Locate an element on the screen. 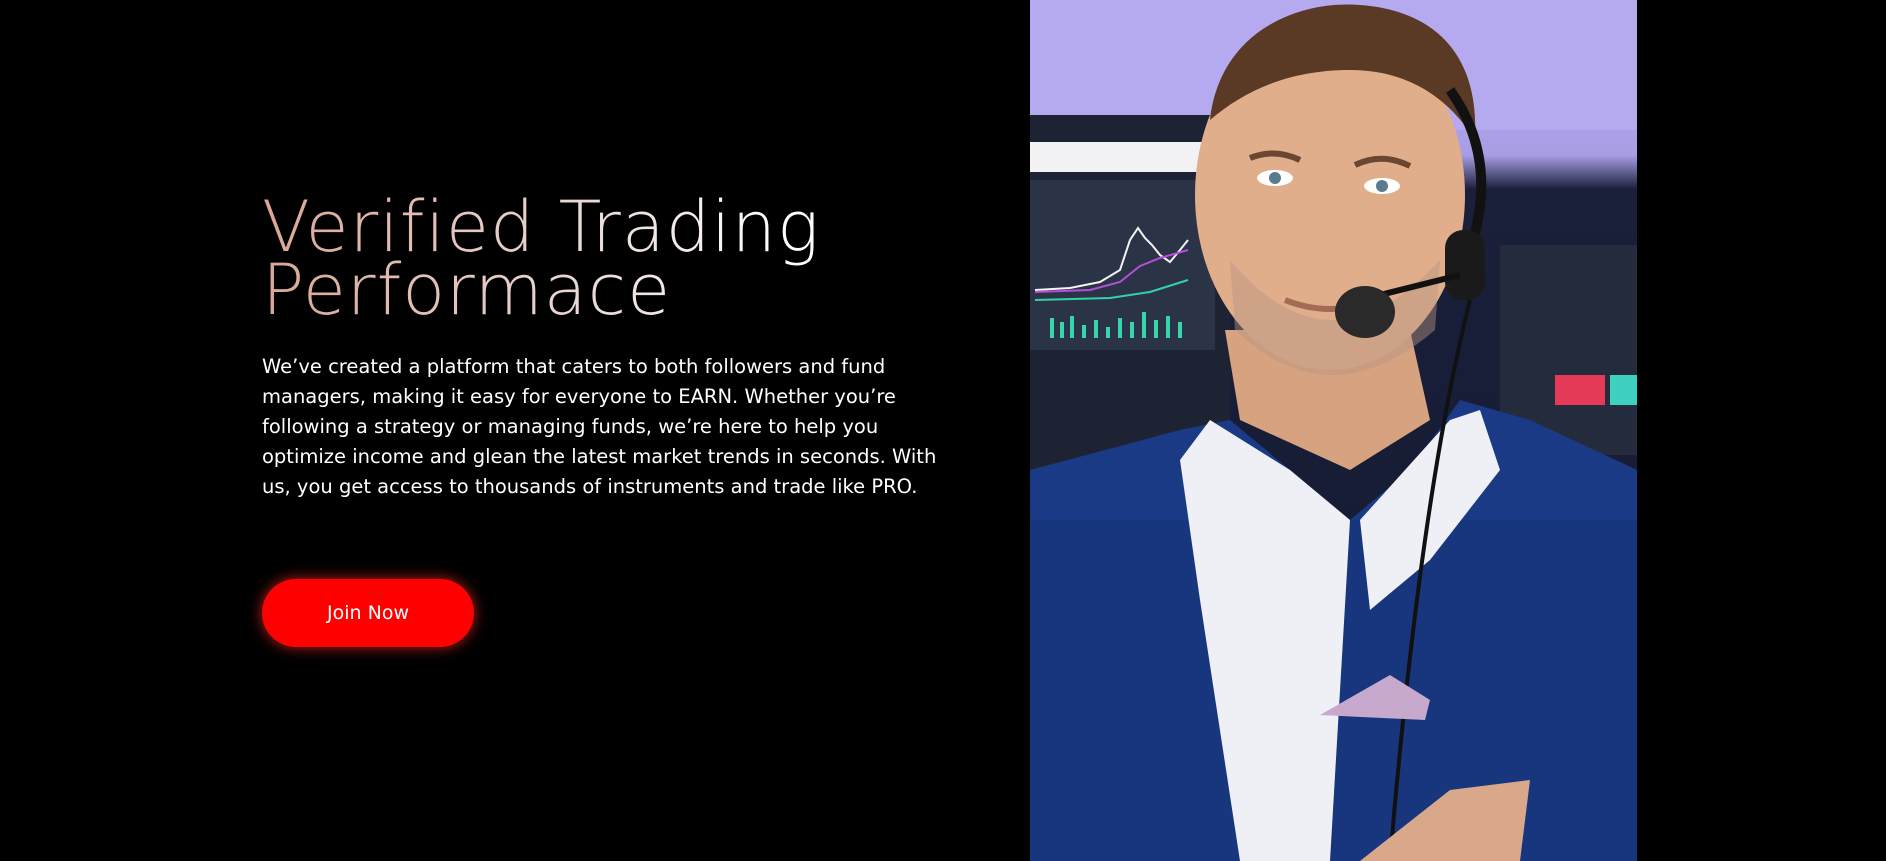  hero-title: Verified Trading Performace is located at coordinates (612, 259).